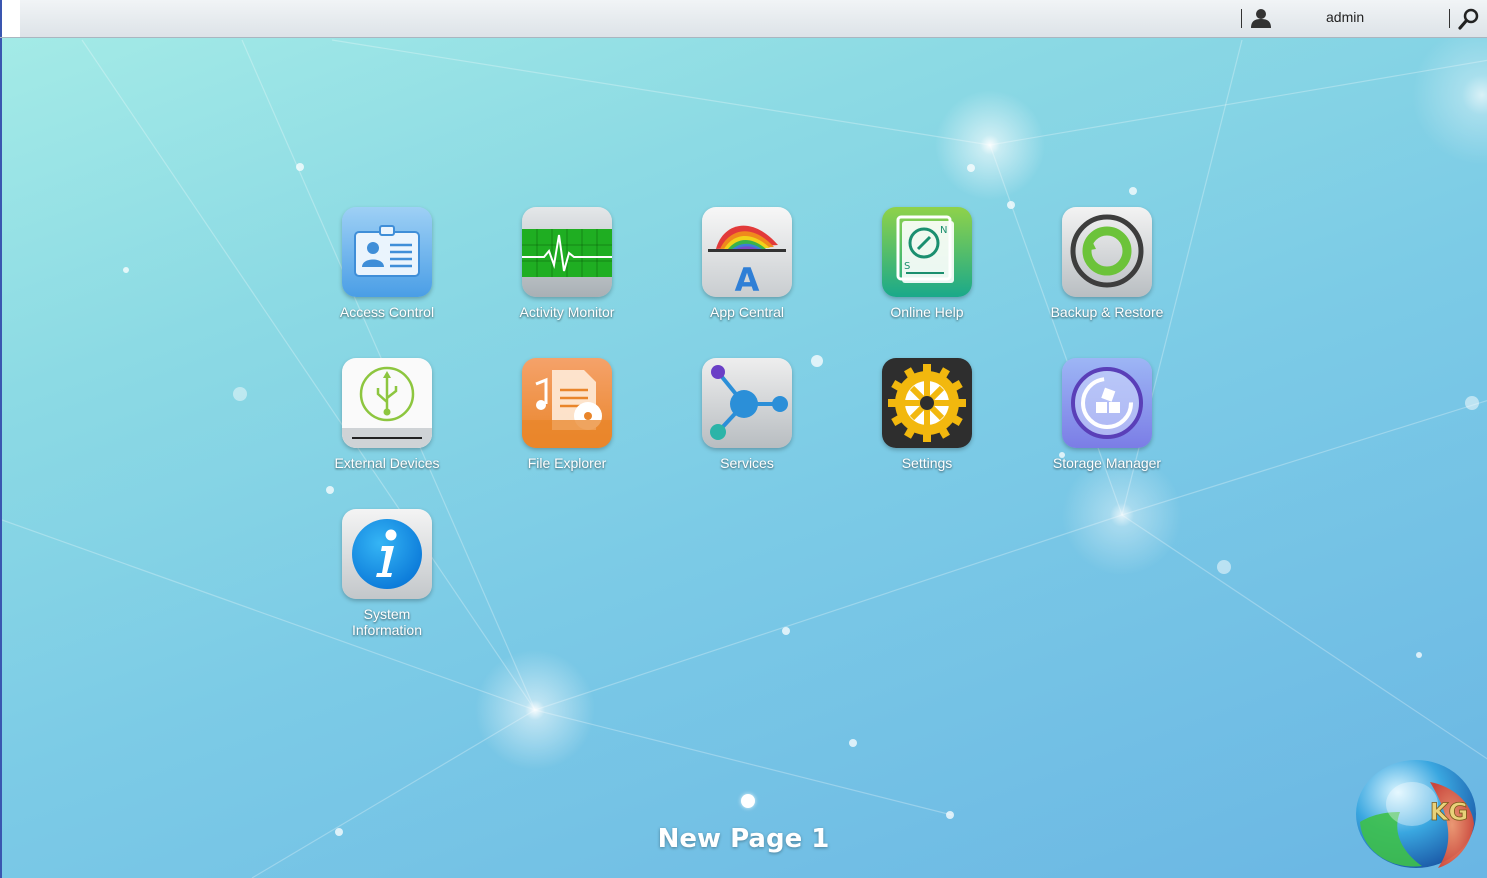  What do you see at coordinates (387, 463) in the screenshot?
I see `app-label: External Devices` at bounding box center [387, 463].